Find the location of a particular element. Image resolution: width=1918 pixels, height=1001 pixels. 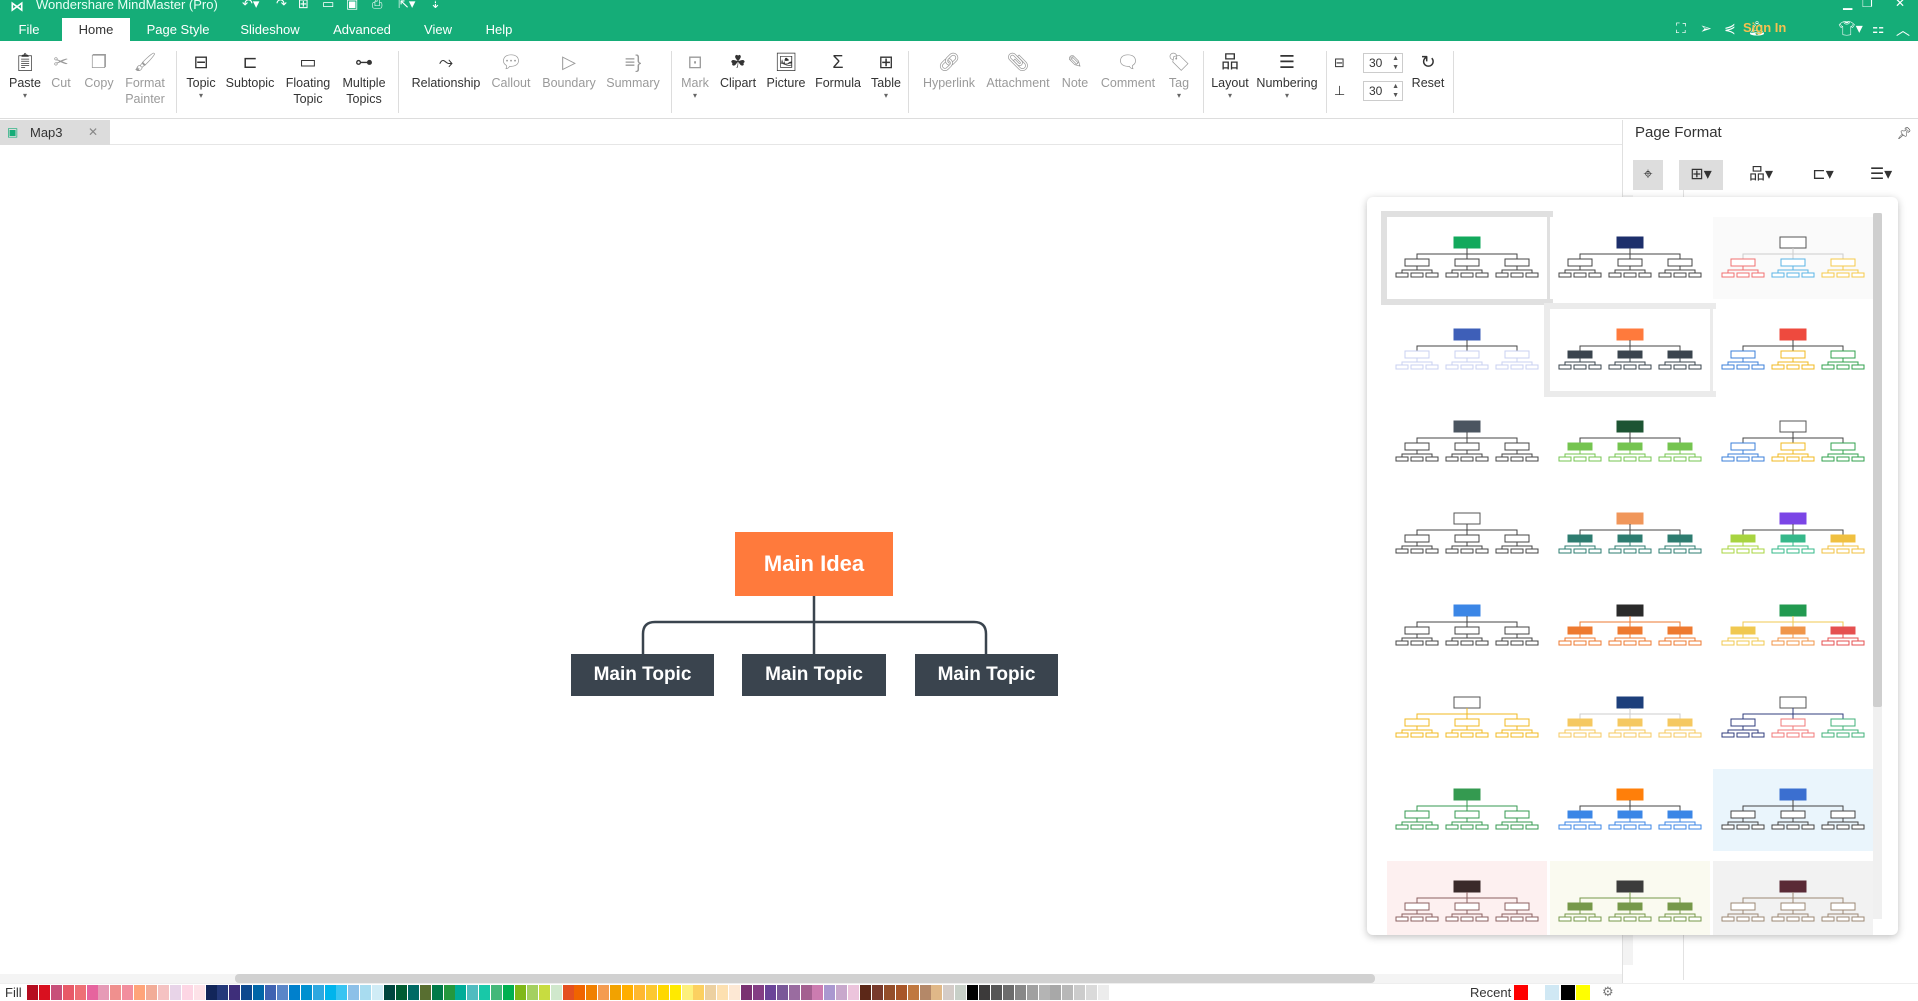

scrollbar-thumb is located at coordinates (1877, 460).